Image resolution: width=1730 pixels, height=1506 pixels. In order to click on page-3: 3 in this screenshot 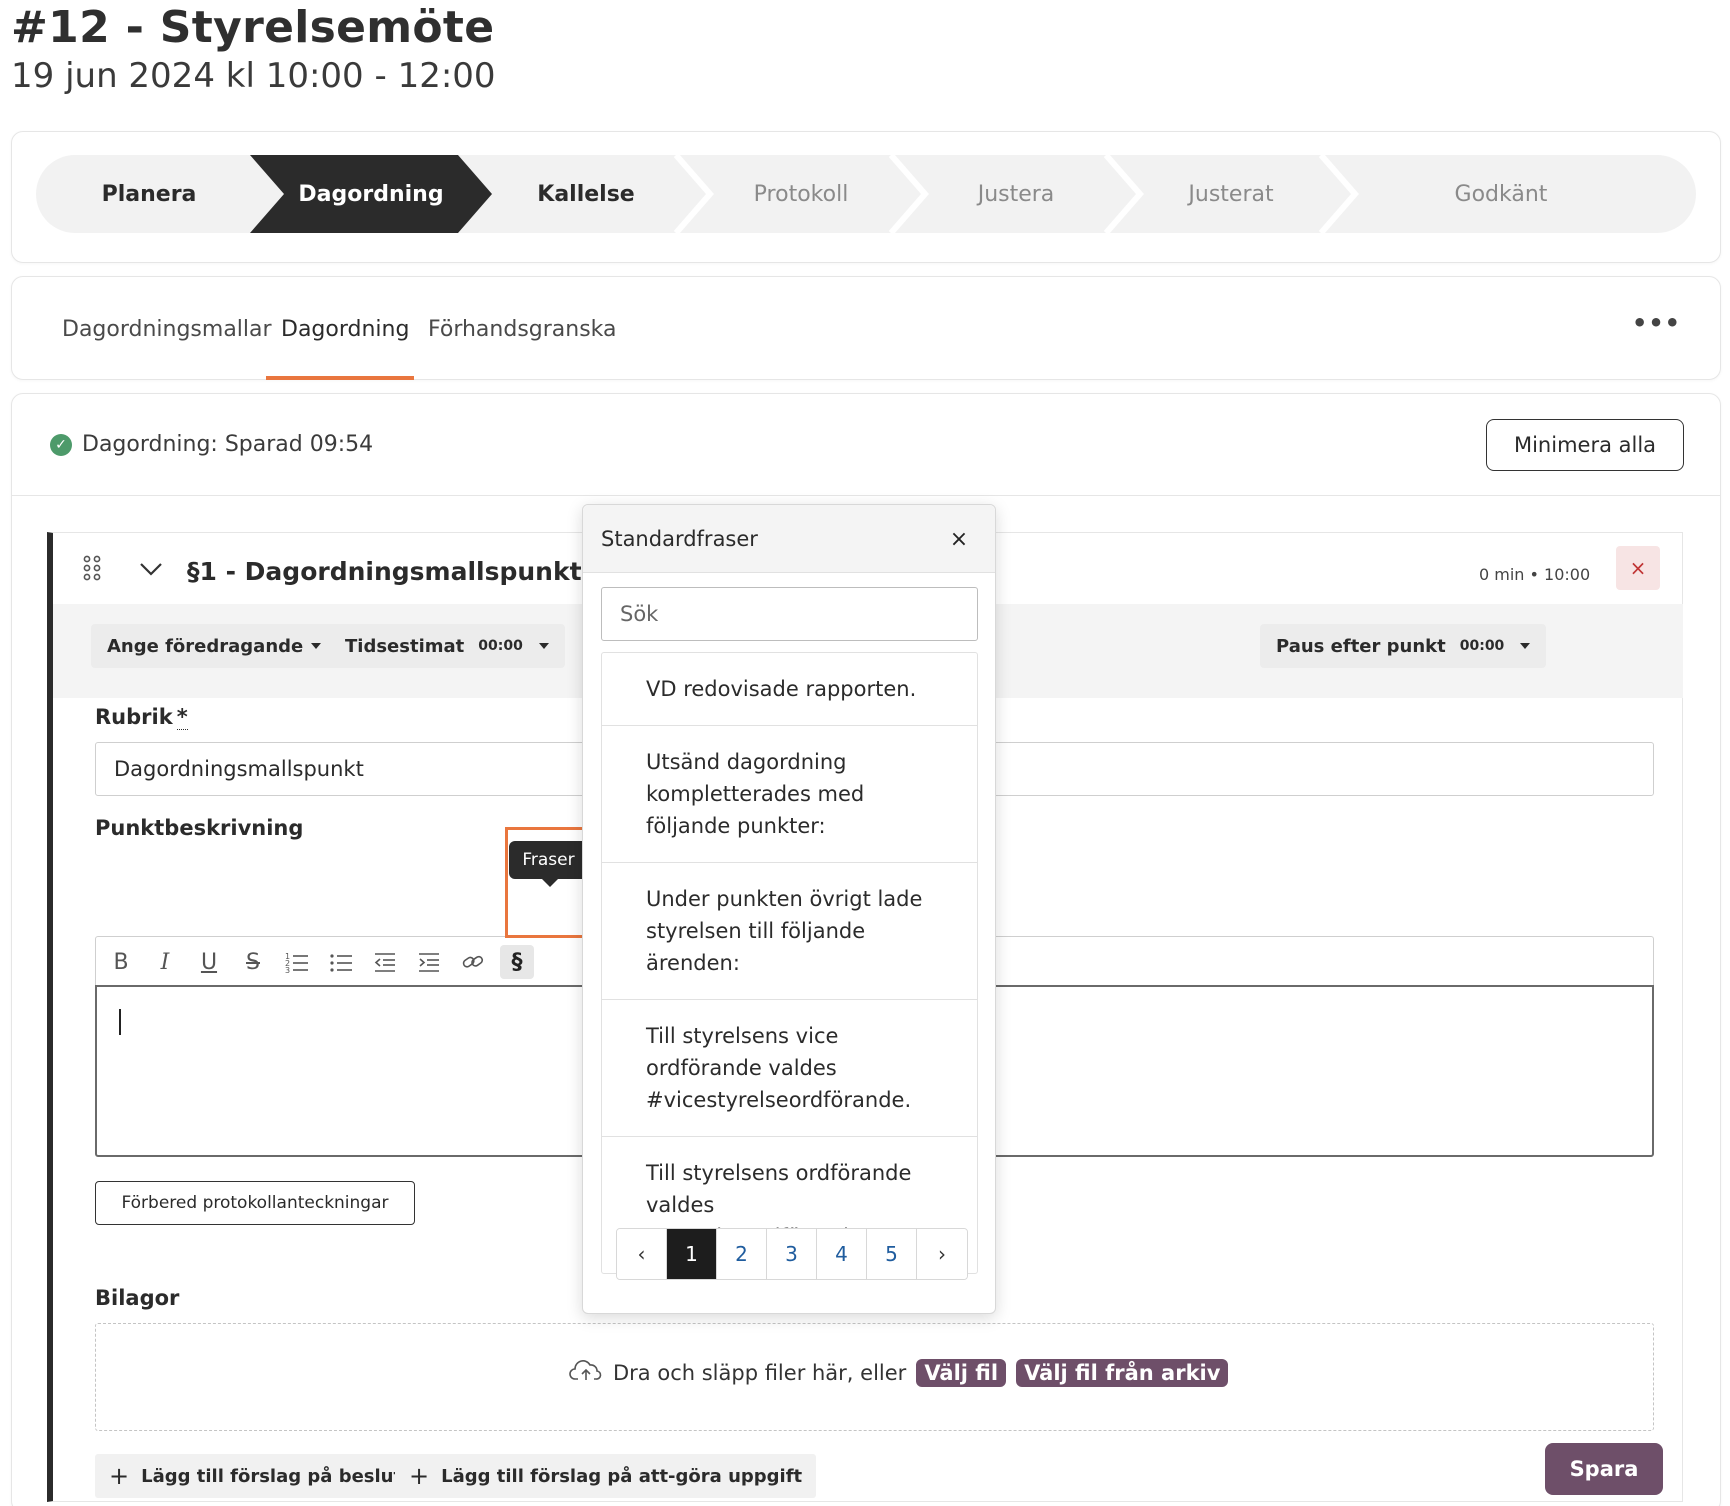, I will do `click(792, 1254)`.